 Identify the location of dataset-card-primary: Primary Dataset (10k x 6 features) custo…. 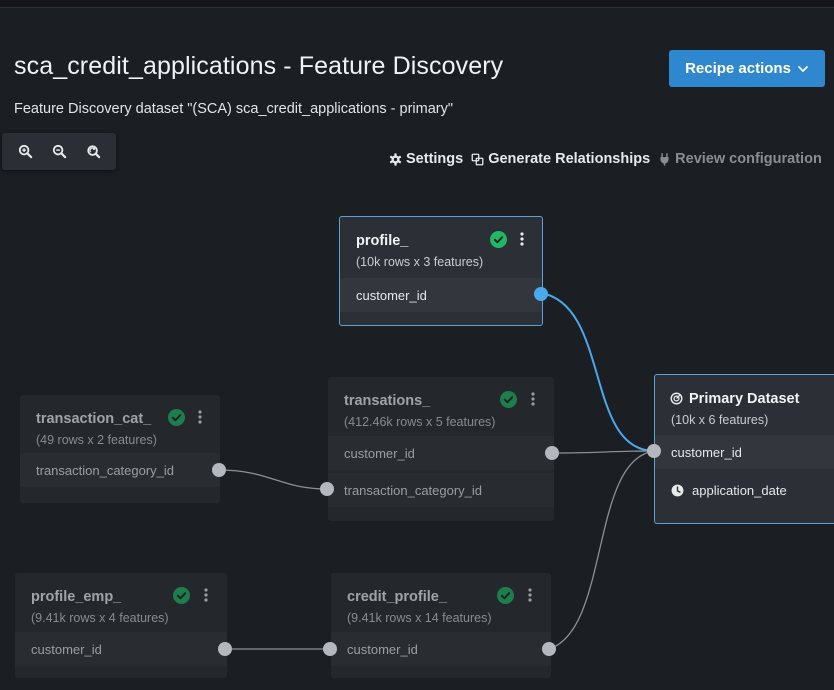
(744, 449).